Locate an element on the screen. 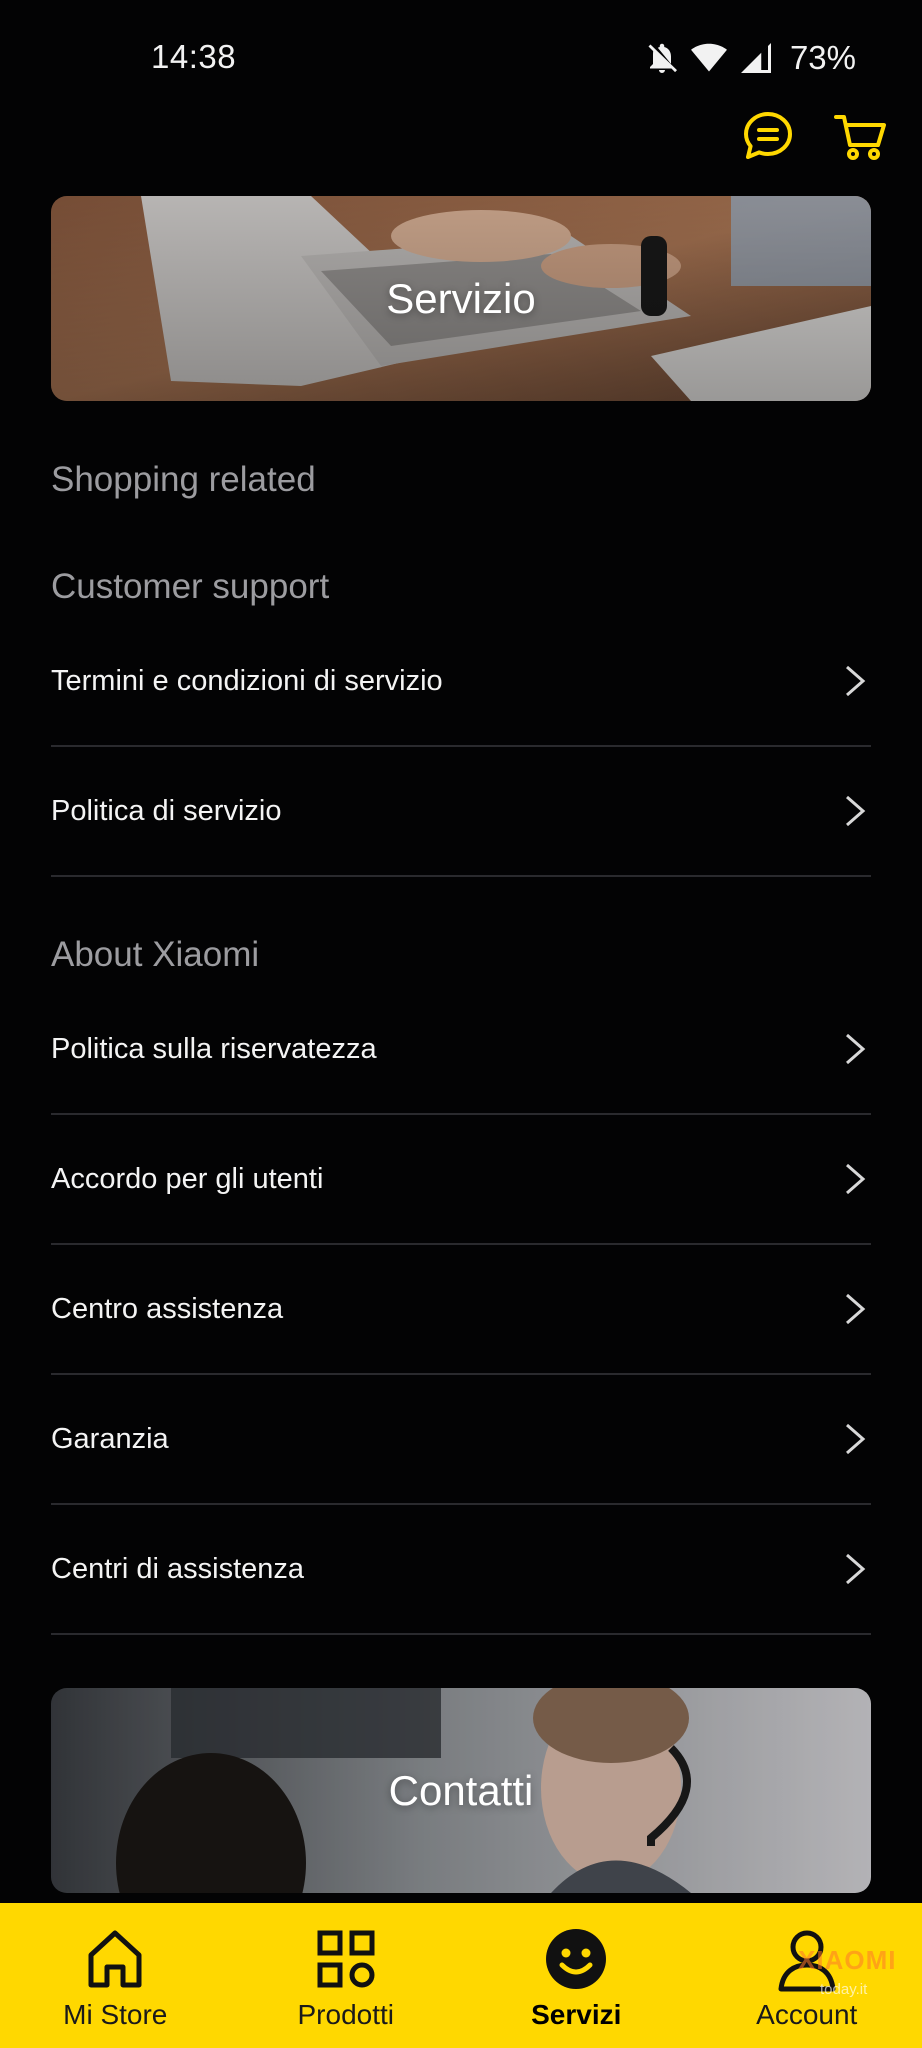 This screenshot has width=922, height=2048. nav-item-prodotti: Prodotti is located at coordinates (346, 1975).